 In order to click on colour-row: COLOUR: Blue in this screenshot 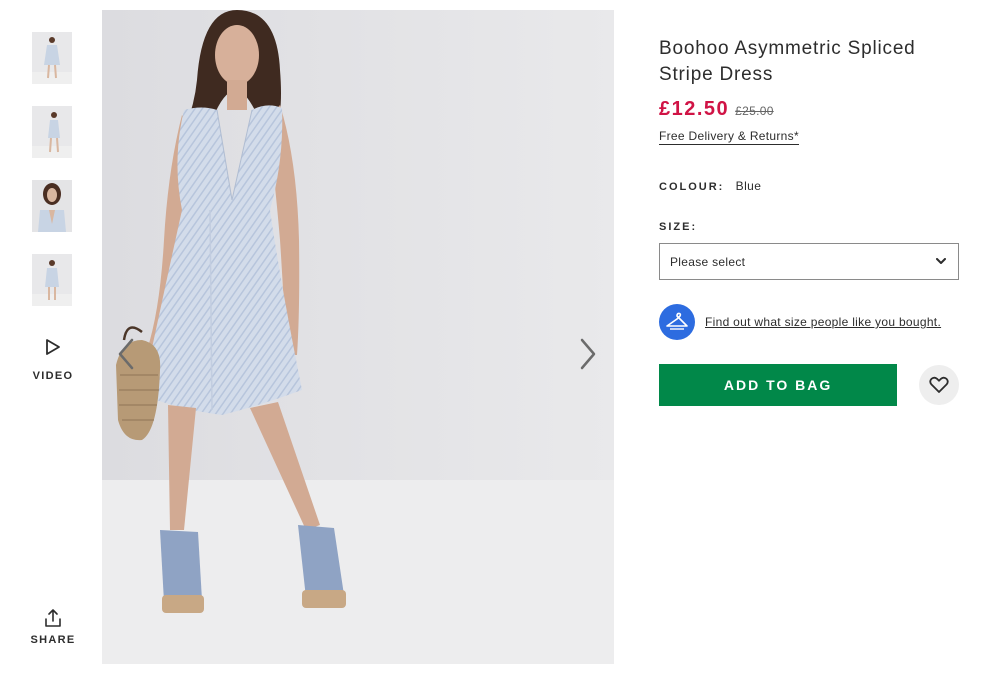, I will do `click(809, 186)`.